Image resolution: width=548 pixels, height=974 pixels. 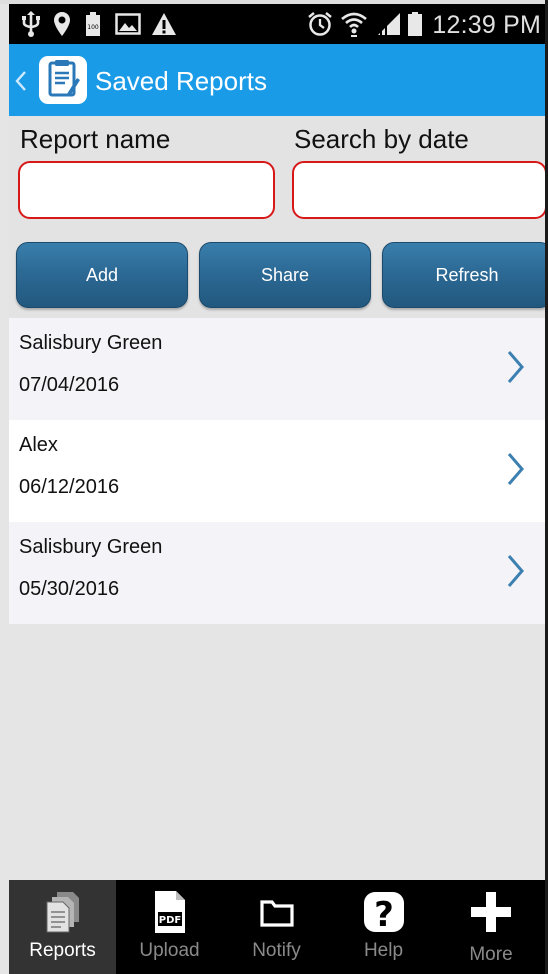 What do you see at coordinates (62, 950) in the screenshot?
I see `nav-reports-label: Reports` at bounding box center [62, 950].